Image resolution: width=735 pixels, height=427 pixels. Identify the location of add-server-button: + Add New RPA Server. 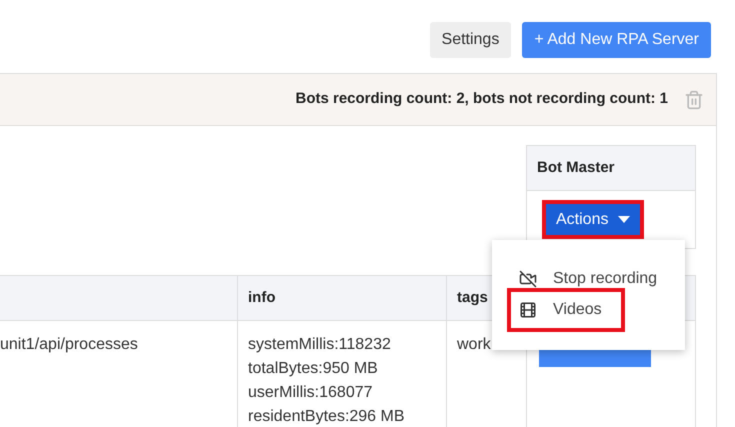
(616, 40).